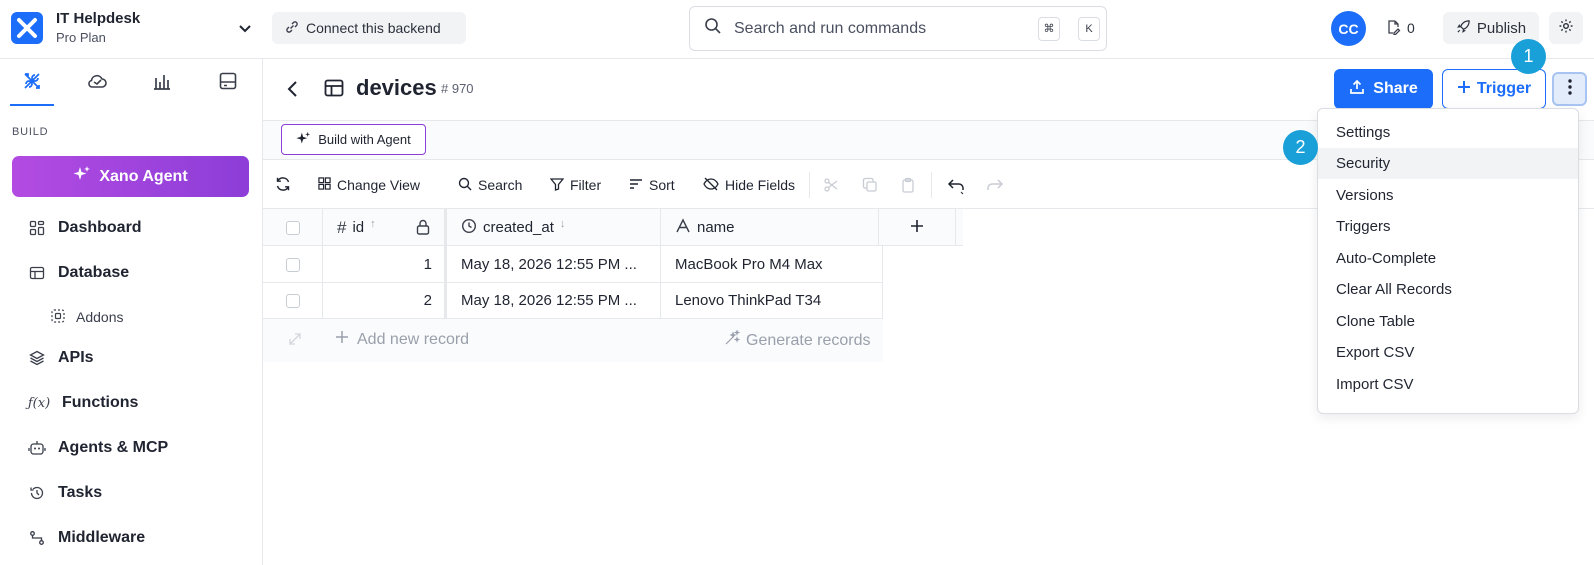 The height and width of the screenshot is (565, 1594). I want to click on refresh-icon, so click(283, 185).